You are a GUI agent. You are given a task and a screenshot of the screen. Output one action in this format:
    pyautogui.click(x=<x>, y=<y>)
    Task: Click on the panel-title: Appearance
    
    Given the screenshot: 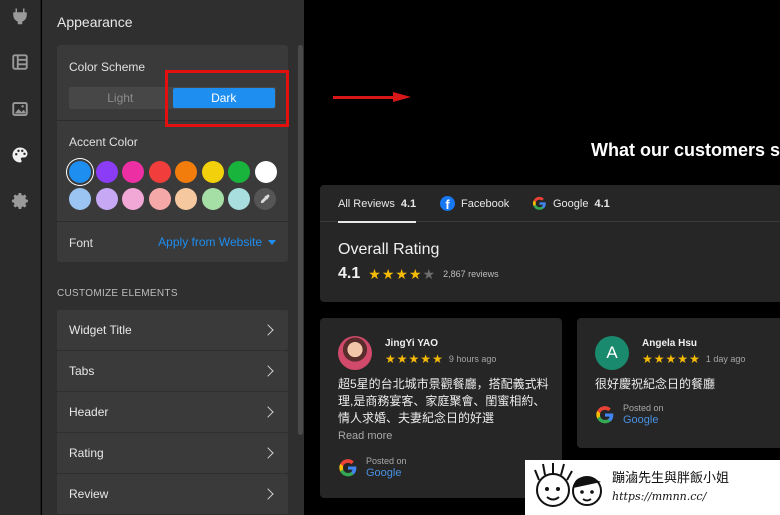 What is the action you would take?
    pyautogui.click(x=95, y=22)
    